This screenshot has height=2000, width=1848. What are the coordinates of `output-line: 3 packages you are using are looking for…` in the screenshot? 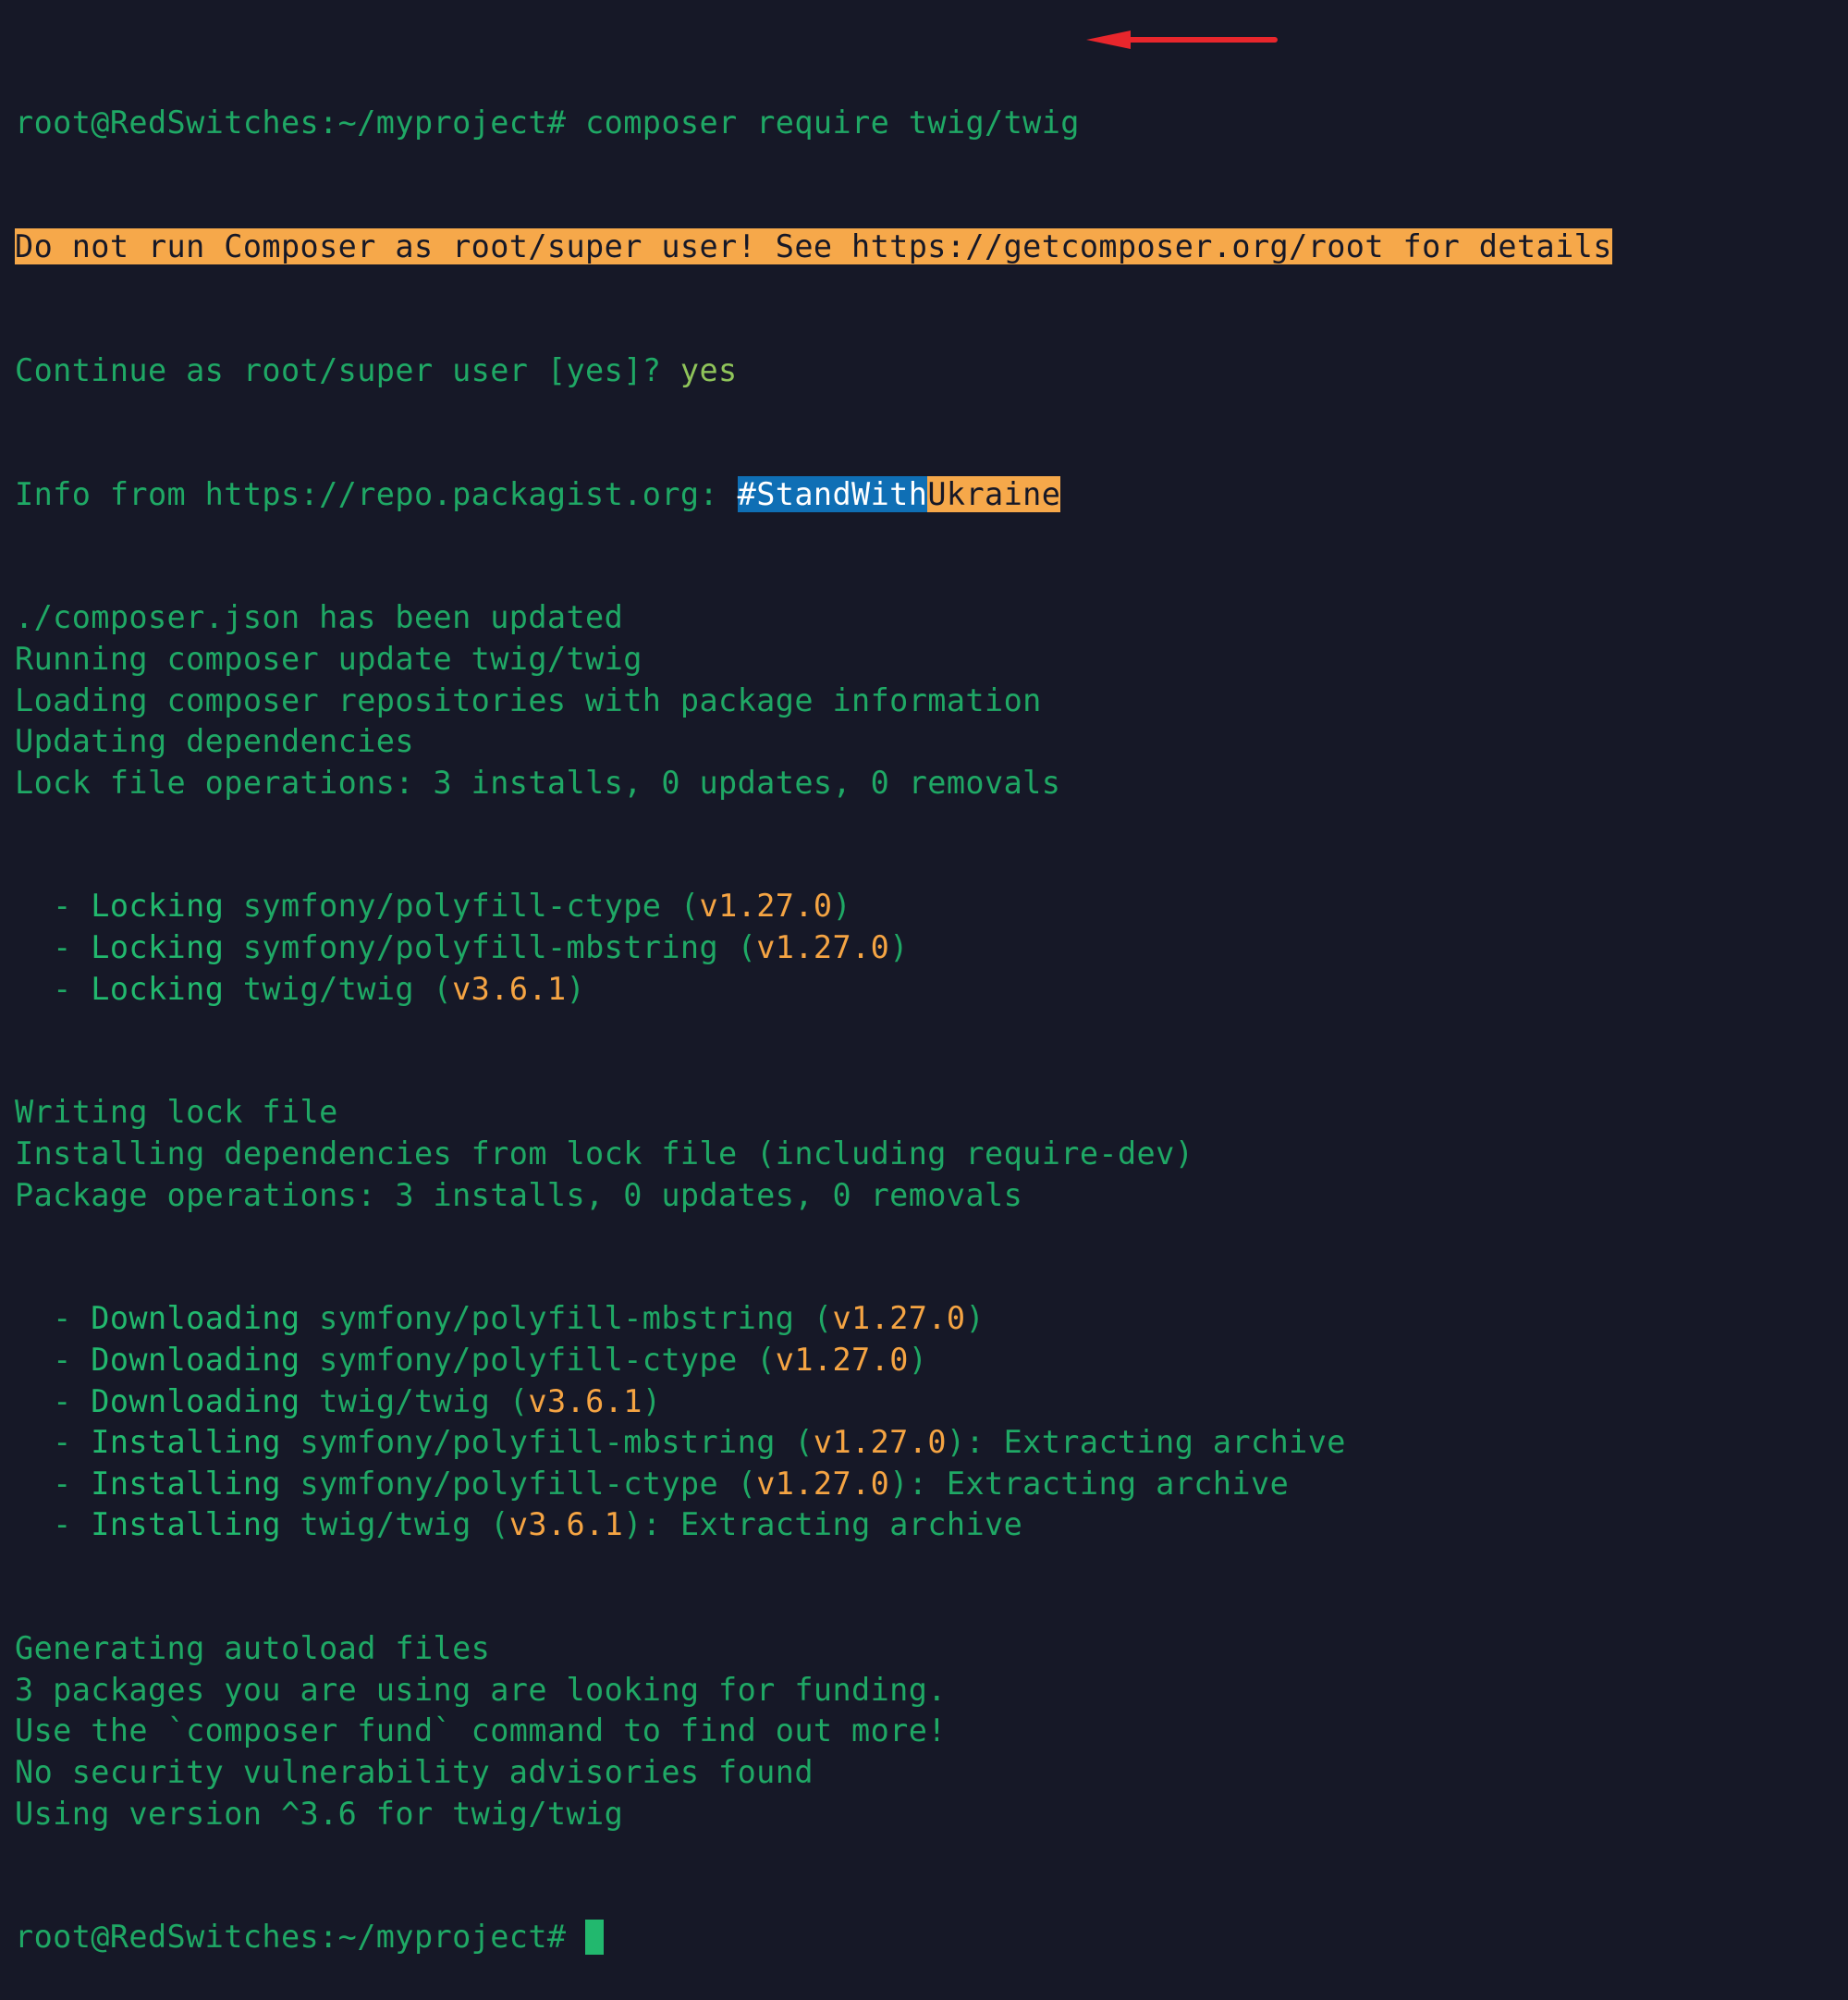 It's located at (481, 1689).